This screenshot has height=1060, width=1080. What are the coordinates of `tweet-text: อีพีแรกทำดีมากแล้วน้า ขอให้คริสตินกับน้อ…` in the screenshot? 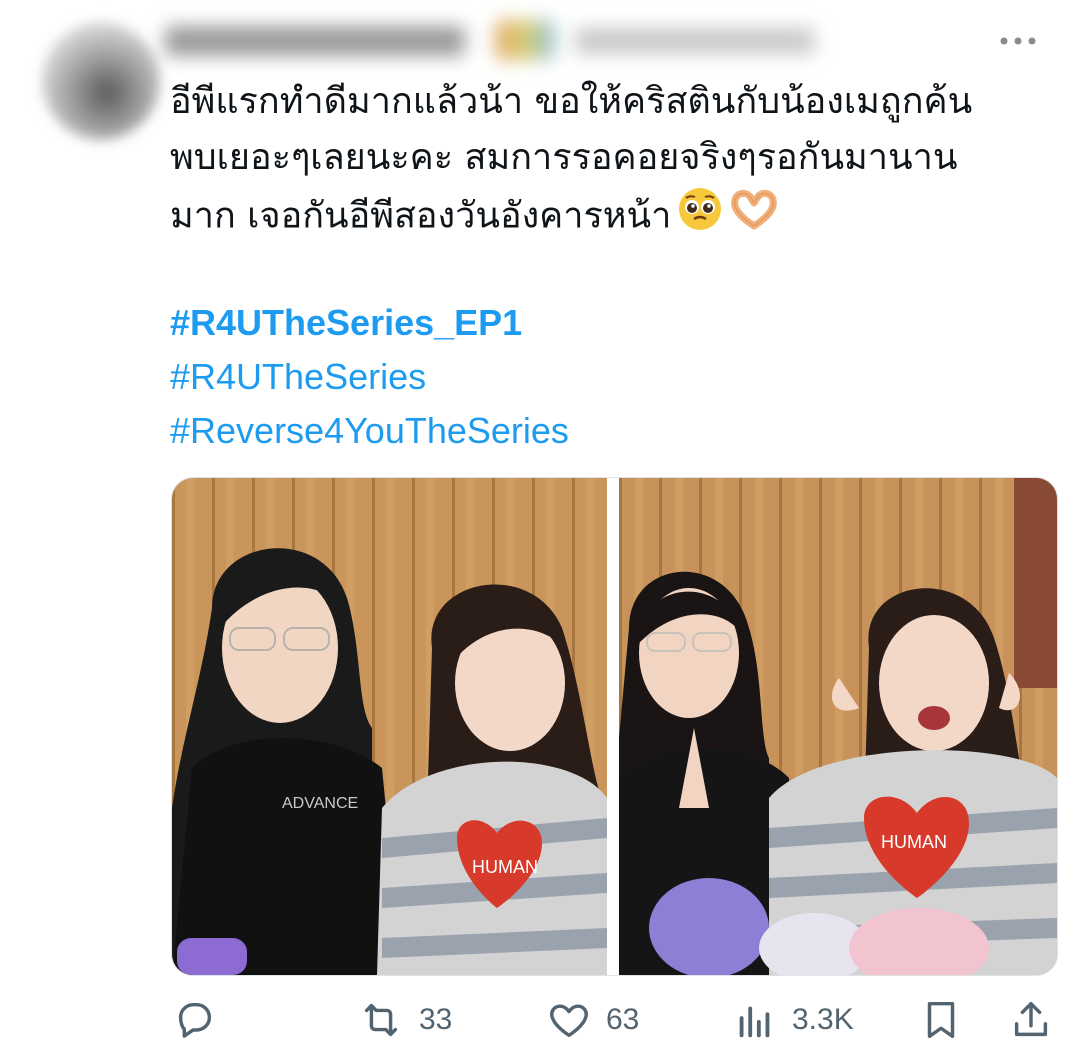 It's located at (610, 161).